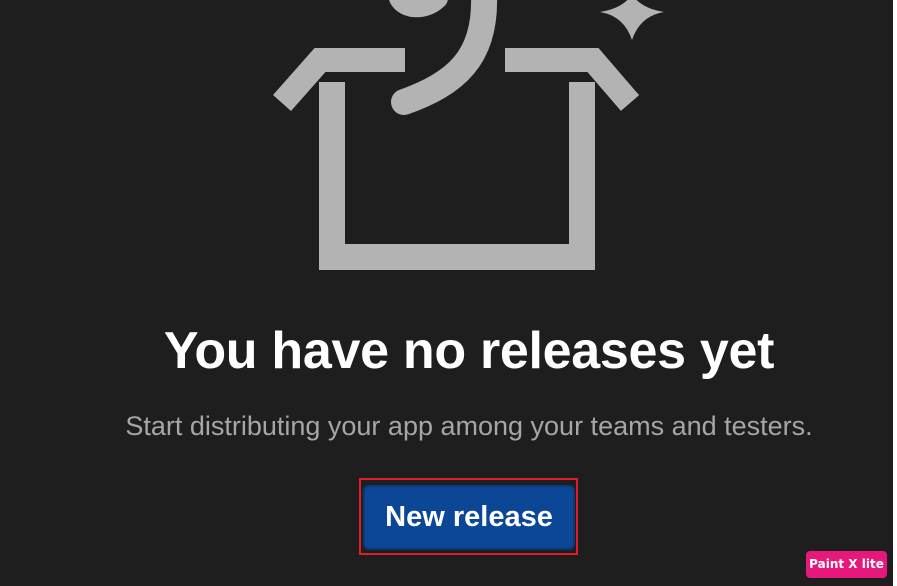  What do you see at coordinates (469, 351) in the screenshot?
I see `empty-state-title: You have no releases yet` at bounding box center [469, 351].